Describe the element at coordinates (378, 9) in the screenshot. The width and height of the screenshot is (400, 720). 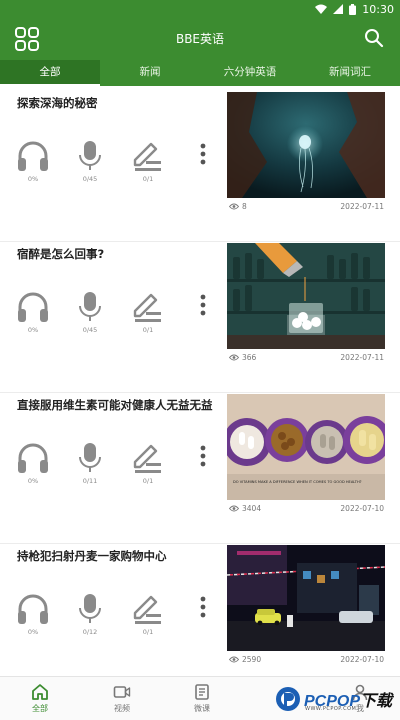
I see `status-time: 10:30` at that location.